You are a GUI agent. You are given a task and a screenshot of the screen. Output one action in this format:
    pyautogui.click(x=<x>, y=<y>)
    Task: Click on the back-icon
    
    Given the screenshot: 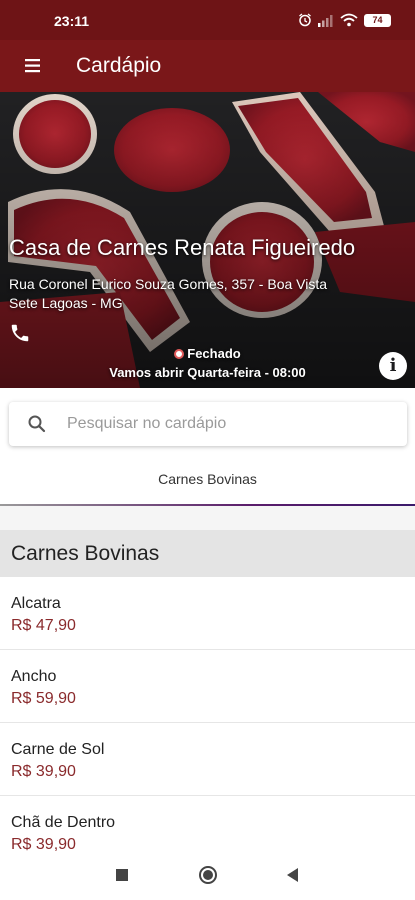 What is the action you would take?
    pyautogui.click(x=292, y=875)
    